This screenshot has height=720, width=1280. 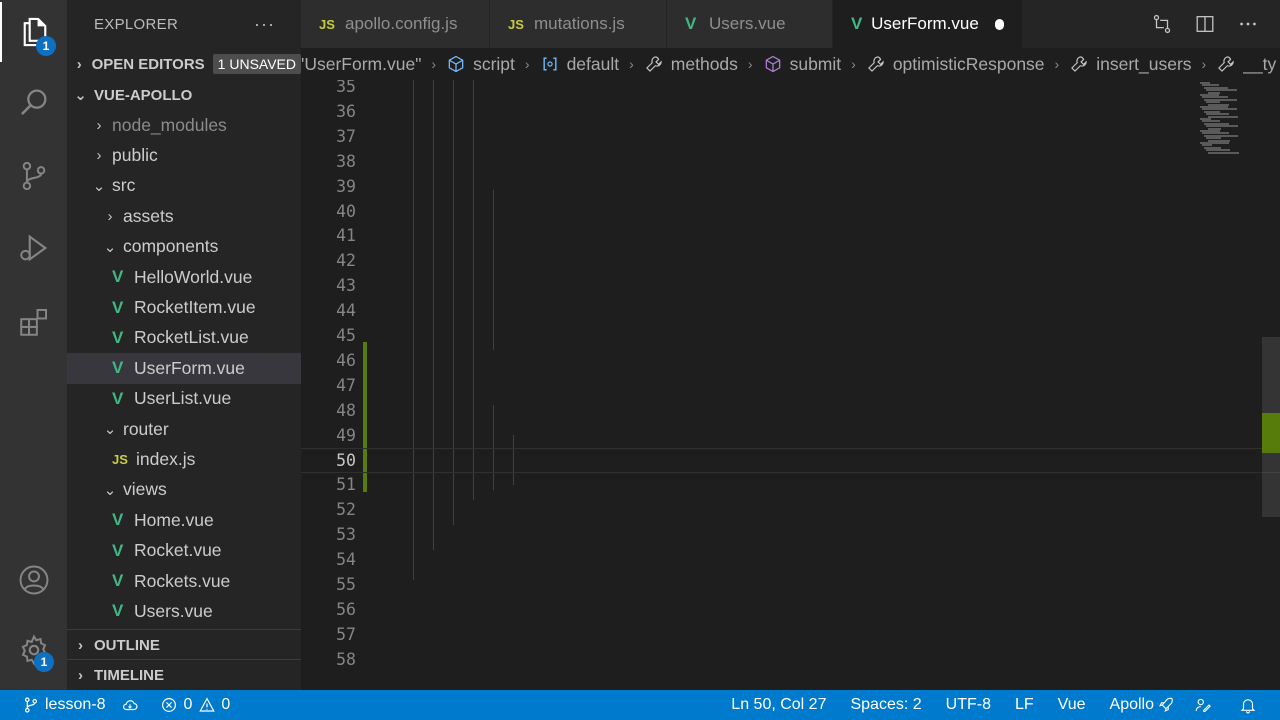 What do you see at coordinates (790, 136) in the screenshot?
I see `code-line: 37` at bounding box center [790, 136].